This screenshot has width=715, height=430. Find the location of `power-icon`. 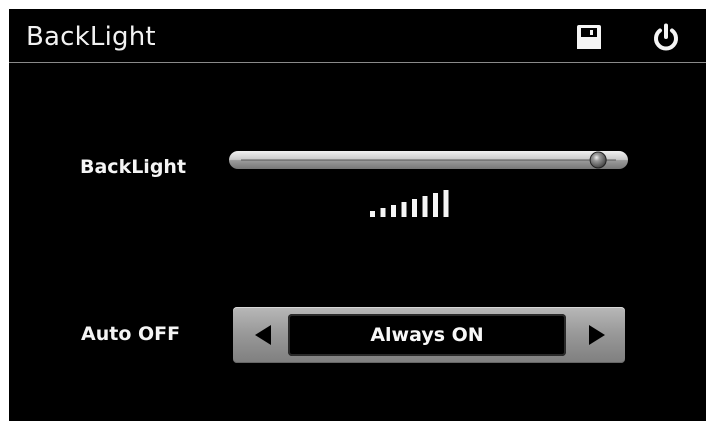

power-icon is located at coordinates (666, 37).